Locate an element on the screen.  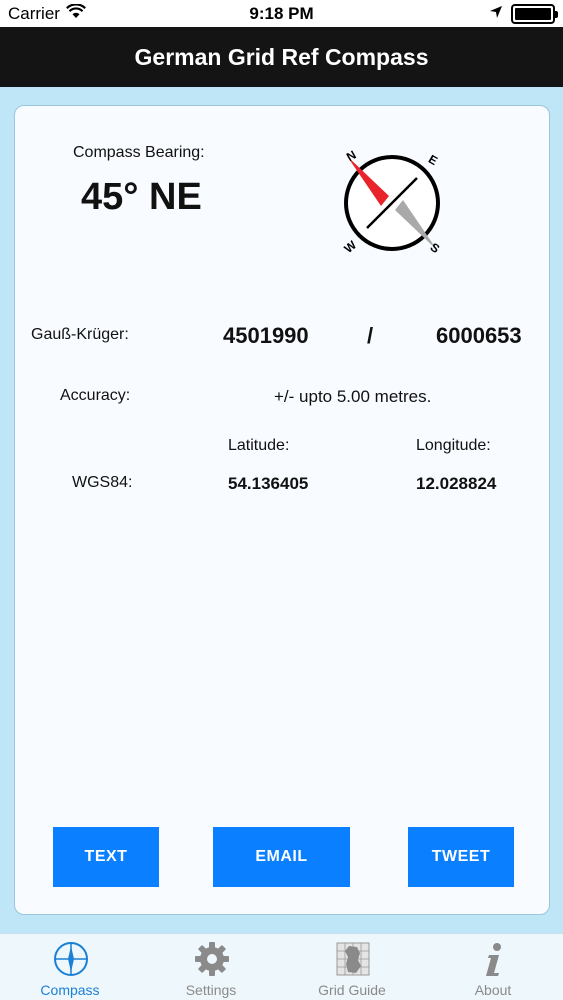
email-button: EMAIL is located at coordinates (281, 857).